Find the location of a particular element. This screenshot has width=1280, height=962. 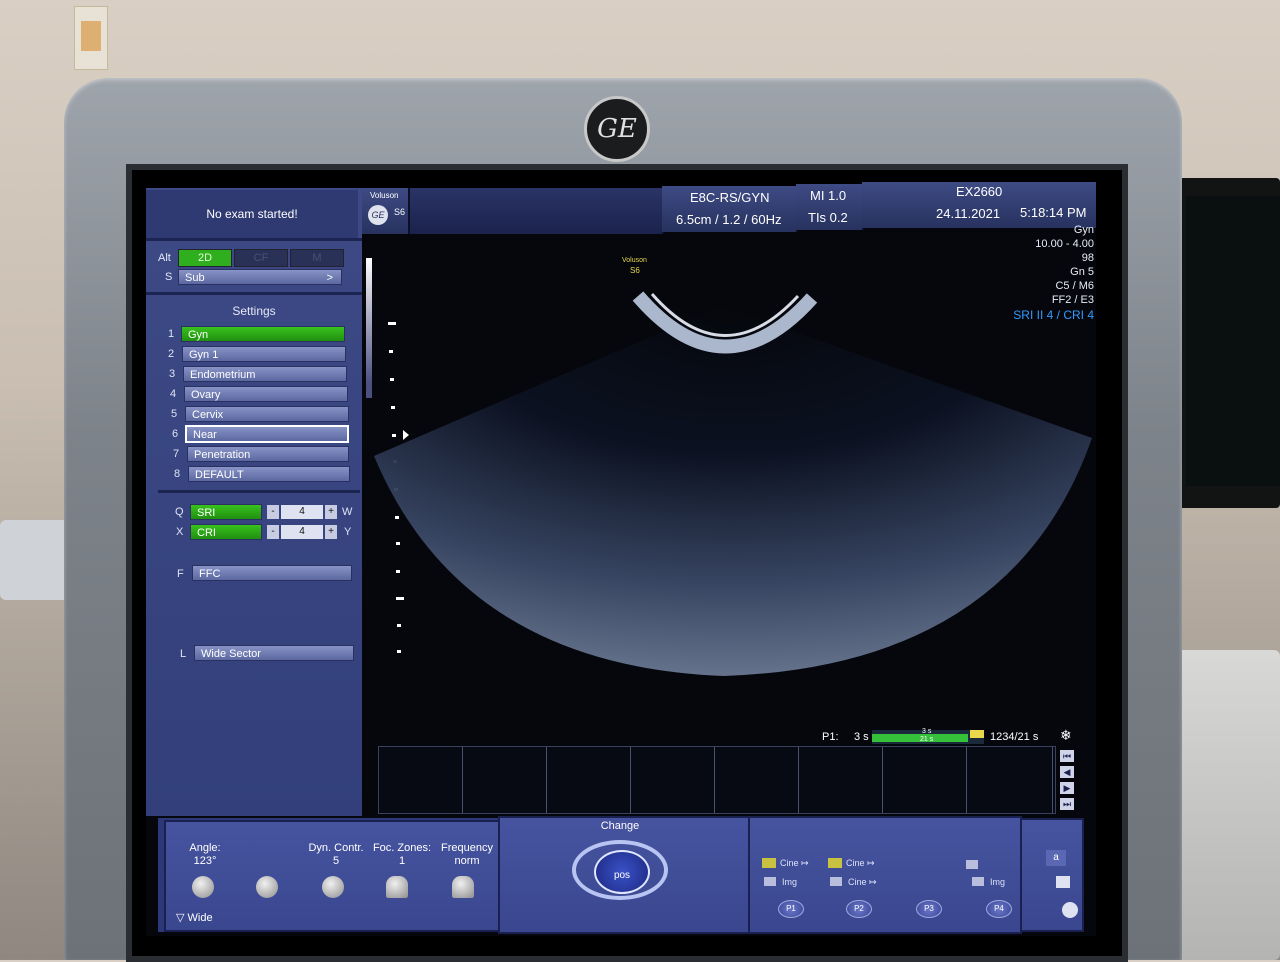

image-brand-label: Voluson is located at coordinates (634, 260).